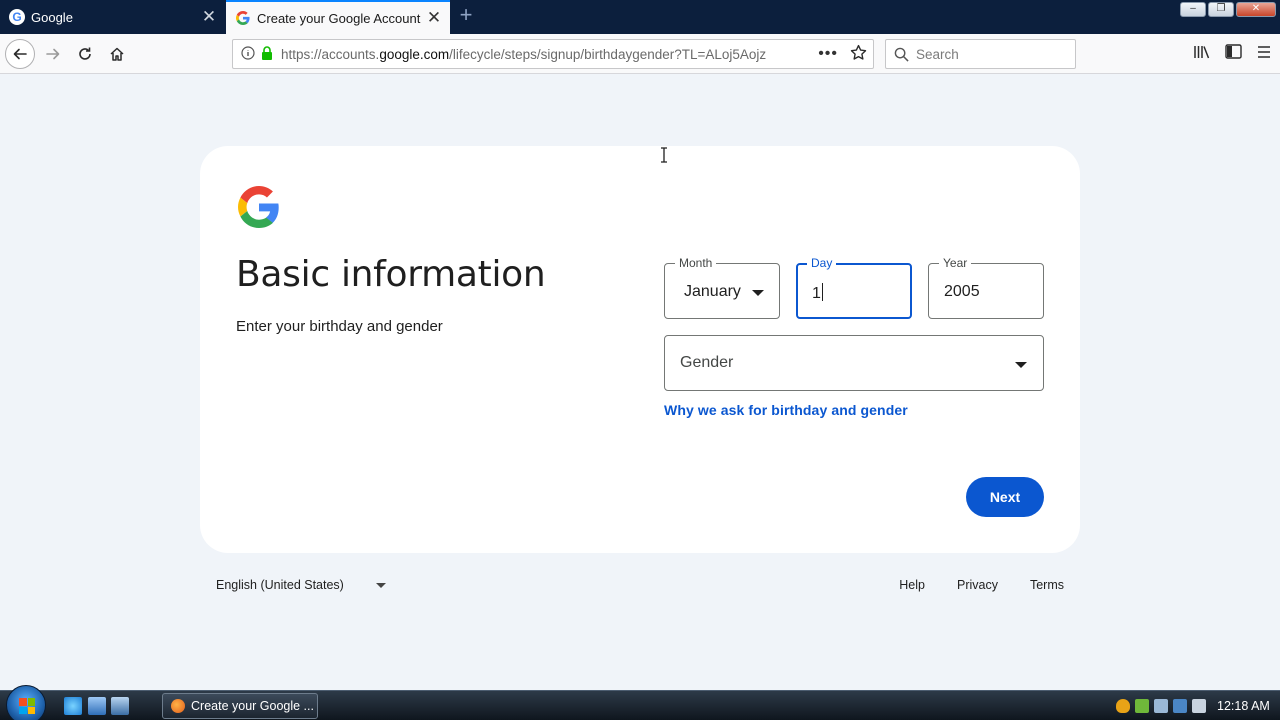 The image size is (1280, 720). Describe the element at coordinates (854, 287) in the screenshot. I see `day-input: Day 1` at that location.